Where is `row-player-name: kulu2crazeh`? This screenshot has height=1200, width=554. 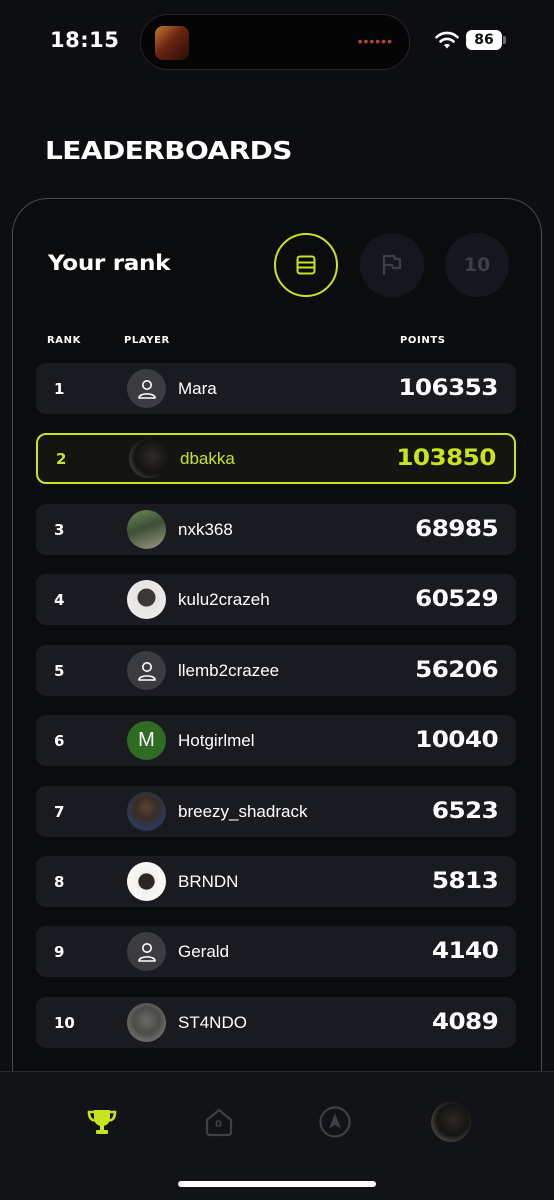
row-player-name: kulu2crazeh is located at coordinates (224, 599).